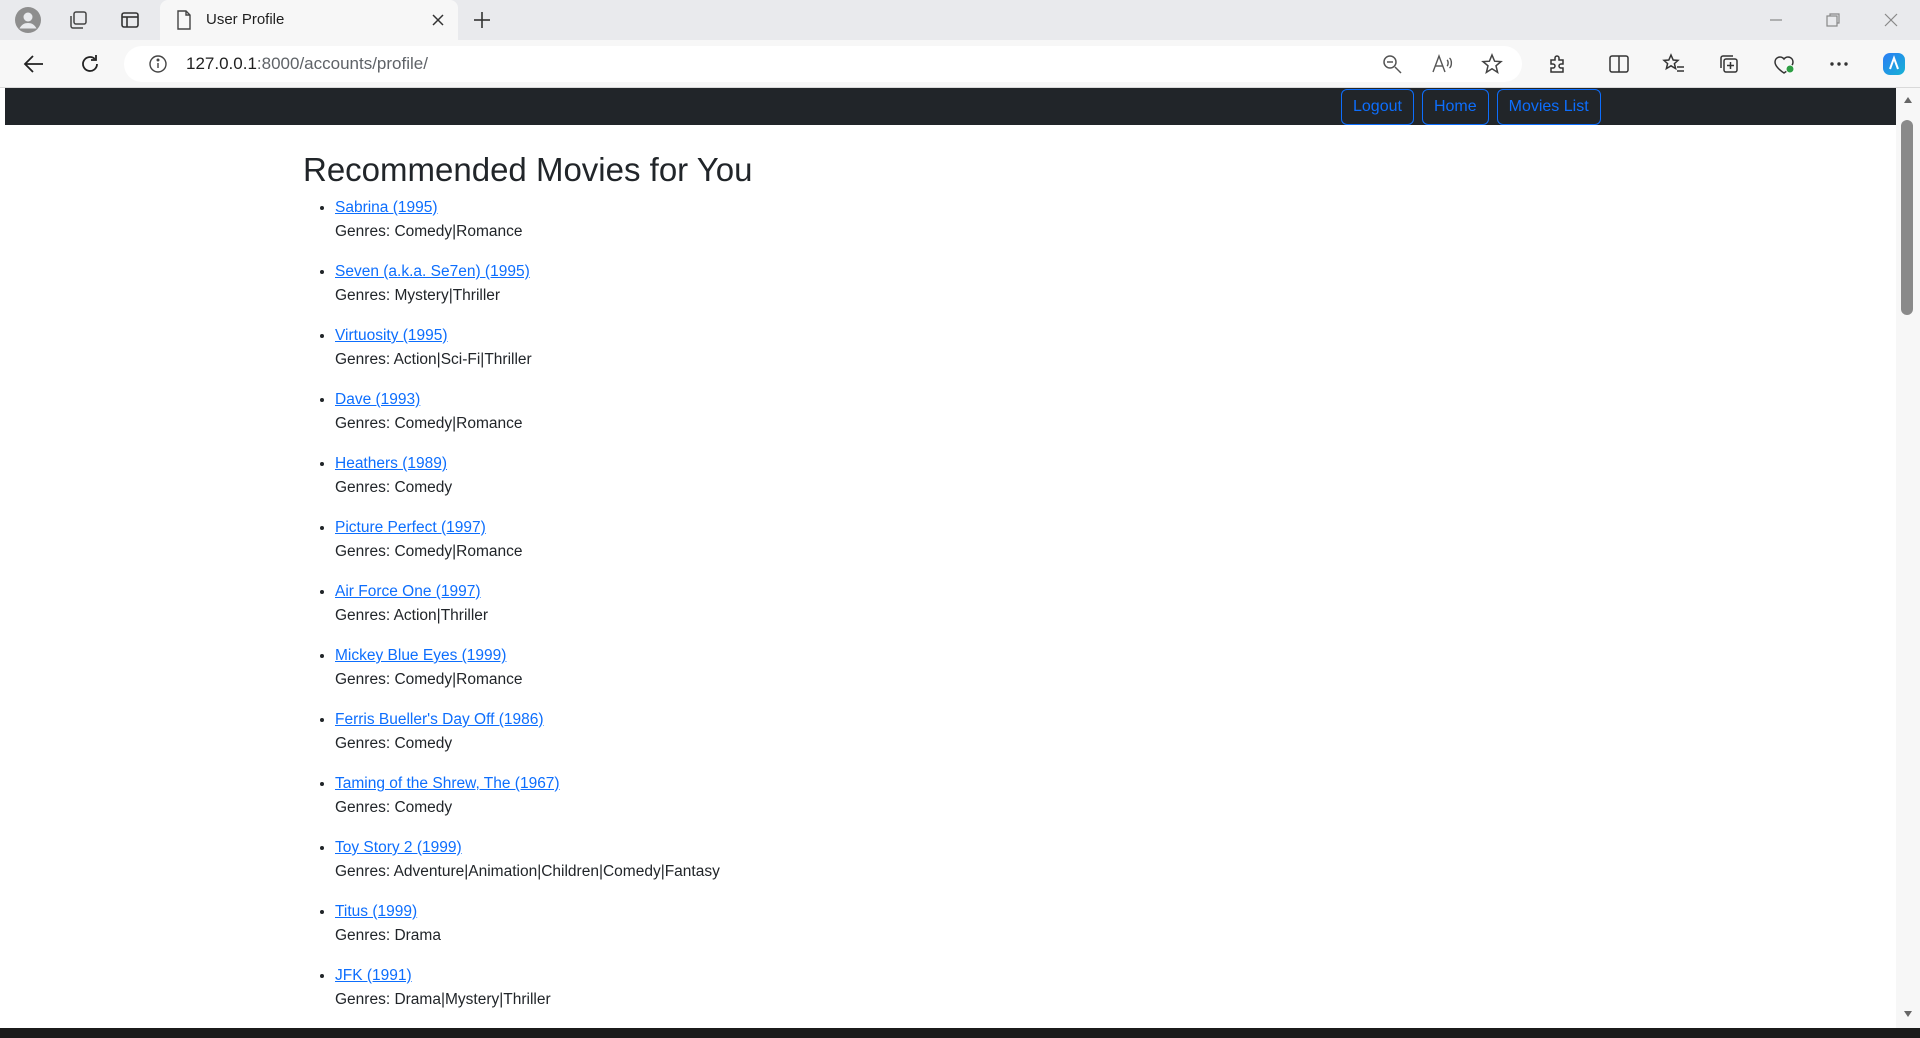 The image size is (1920, 1038). Describe the element at coordinates (391, 335) in the screenshot. I see `movie-link: Virtuosity (1995)` at that location.